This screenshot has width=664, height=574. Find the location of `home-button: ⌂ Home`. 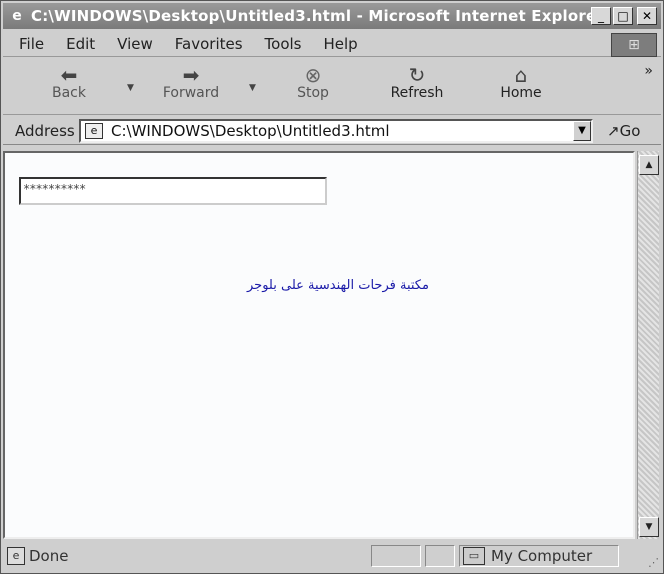

home-button: ⌂ Home is located at coordinates (521, 82).